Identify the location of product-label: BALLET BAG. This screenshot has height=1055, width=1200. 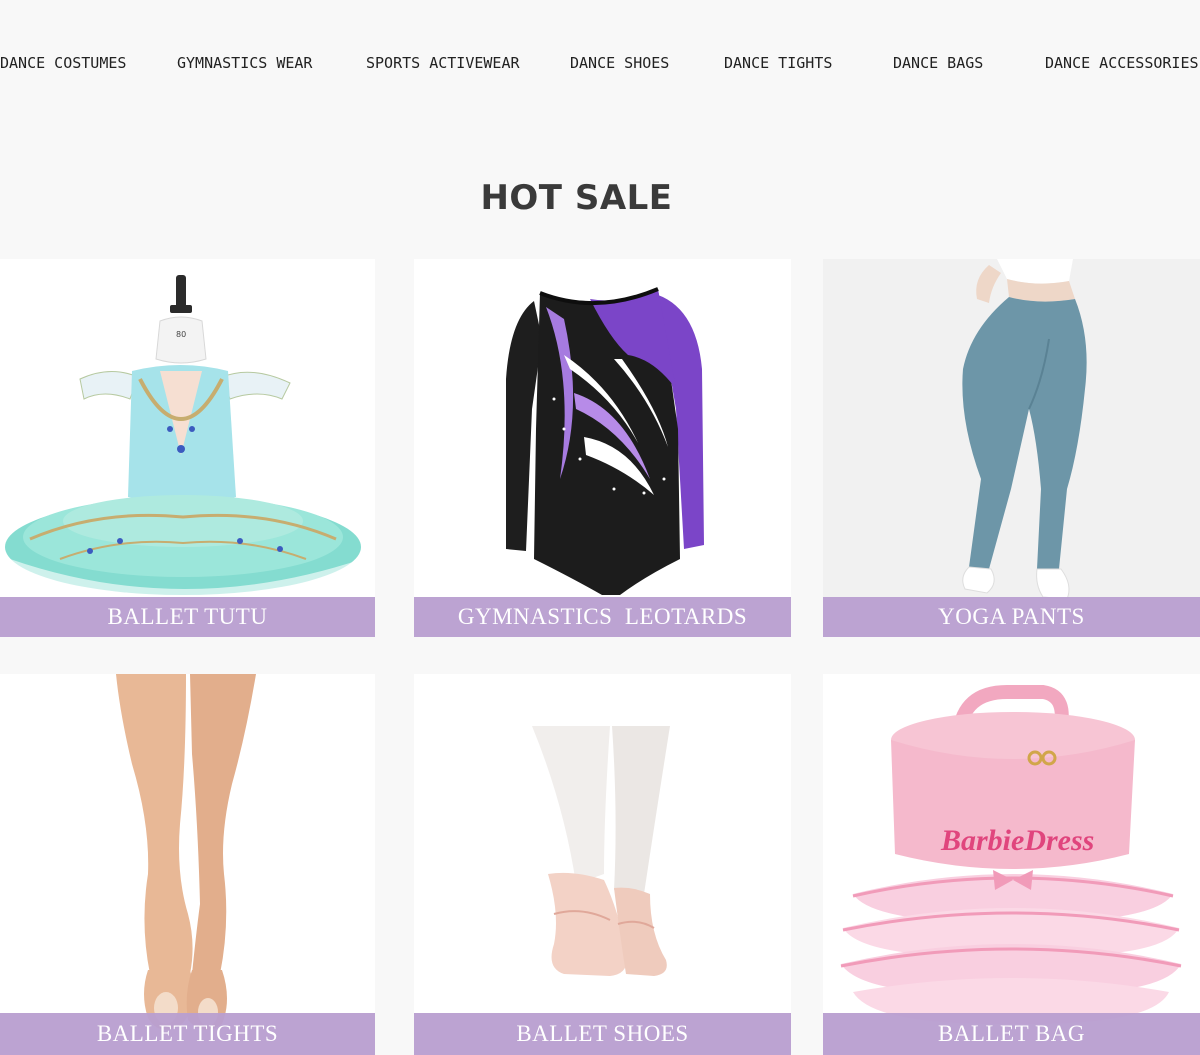
(1011, 1033).